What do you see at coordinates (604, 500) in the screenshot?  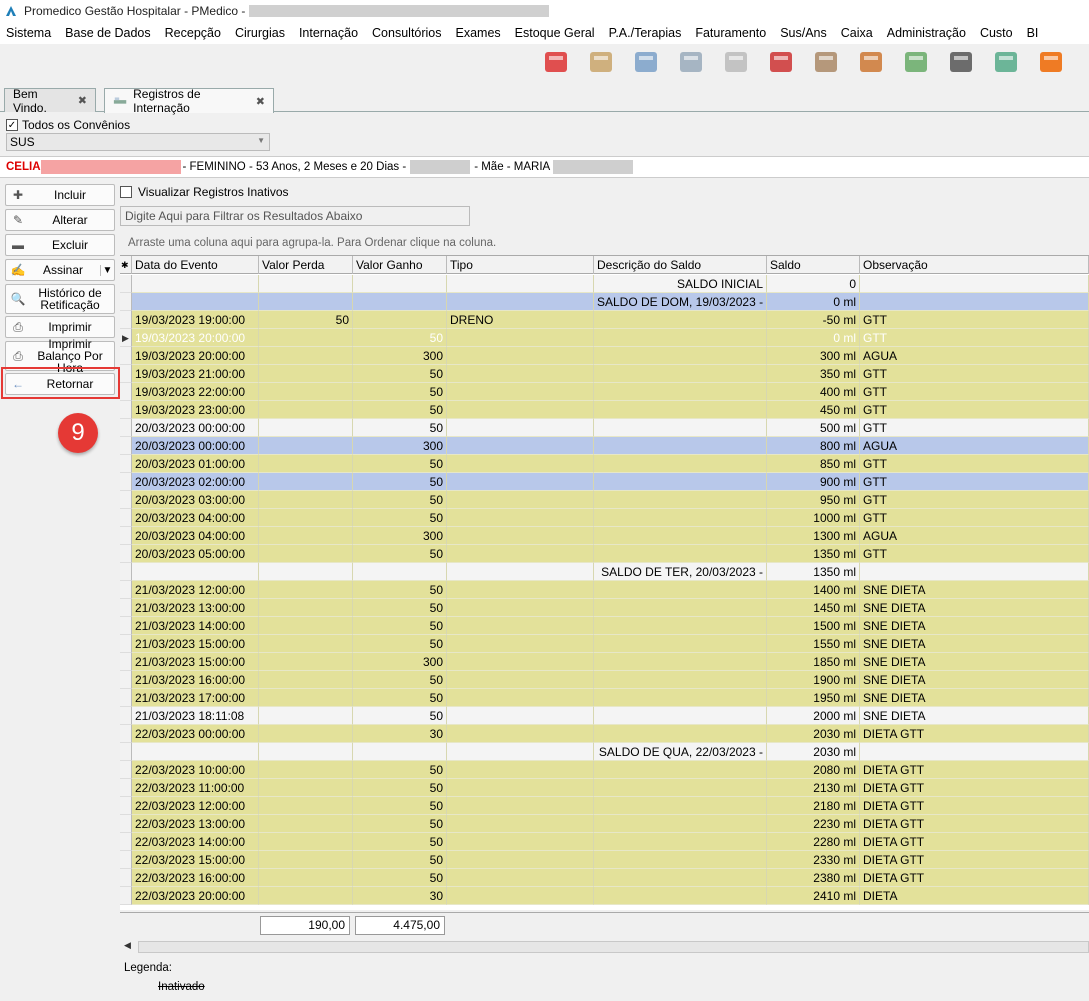 I see `table-row: 20/03/2023 03:00:00 50 950 ml GTT` at bounding box center [604, 500].